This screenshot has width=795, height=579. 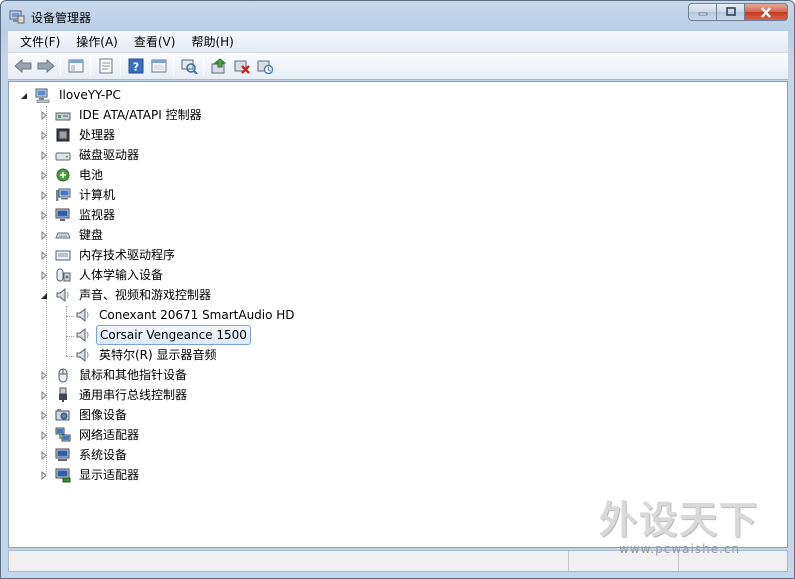 What do you see at coordinates (90, 95) in the screenshot?
I see `tree-root-label: IloveYY-PC` at bounding box center [90, 95].